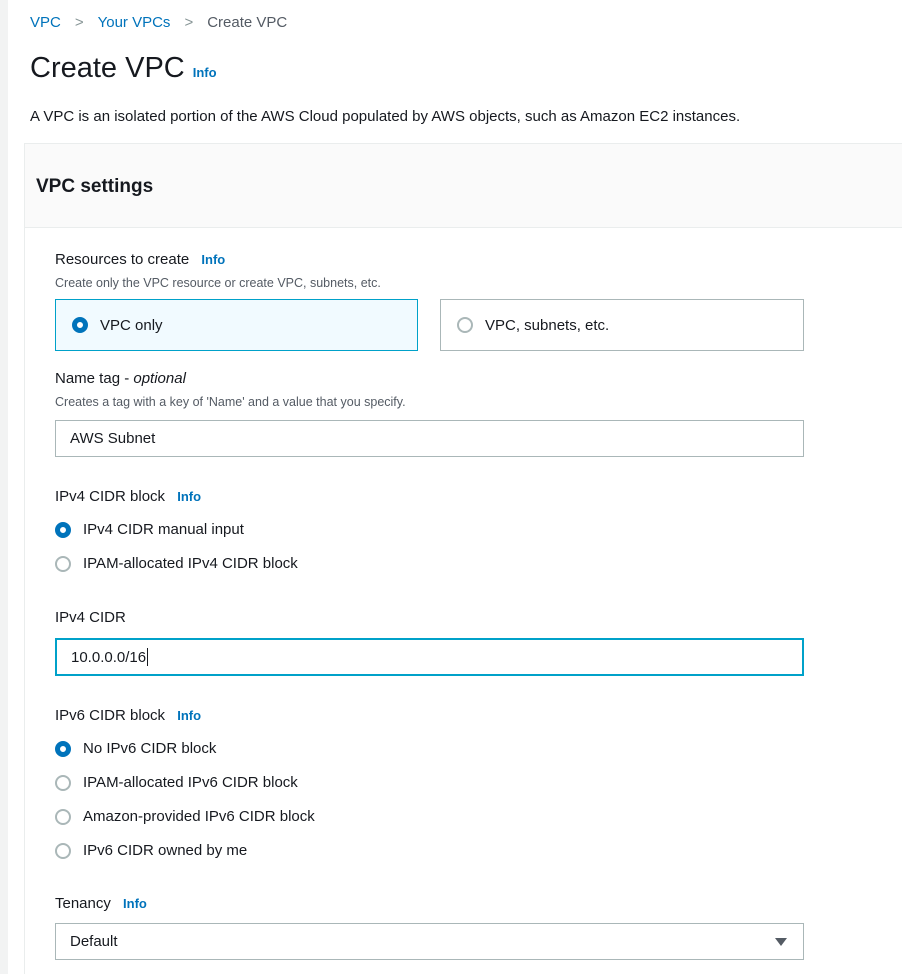  What do you see at coordinates (429, 438) in the screenshot?
I see `name-tag-input: AWS Subnet` at bounding box center [429, 438].